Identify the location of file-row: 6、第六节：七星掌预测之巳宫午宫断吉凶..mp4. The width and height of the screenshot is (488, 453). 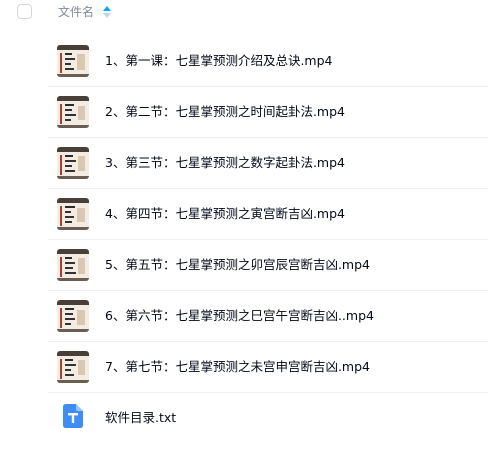
(244, 316).